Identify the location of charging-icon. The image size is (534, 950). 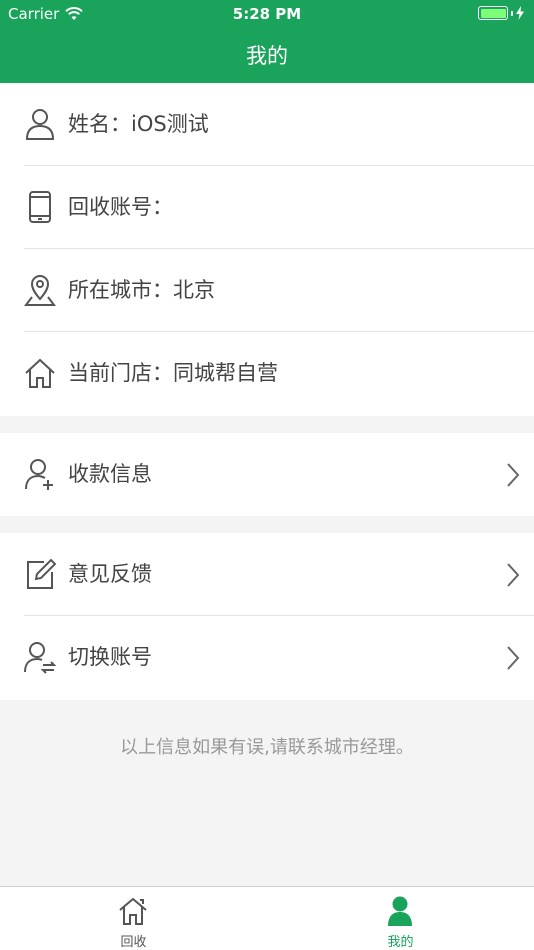
(520, 13).